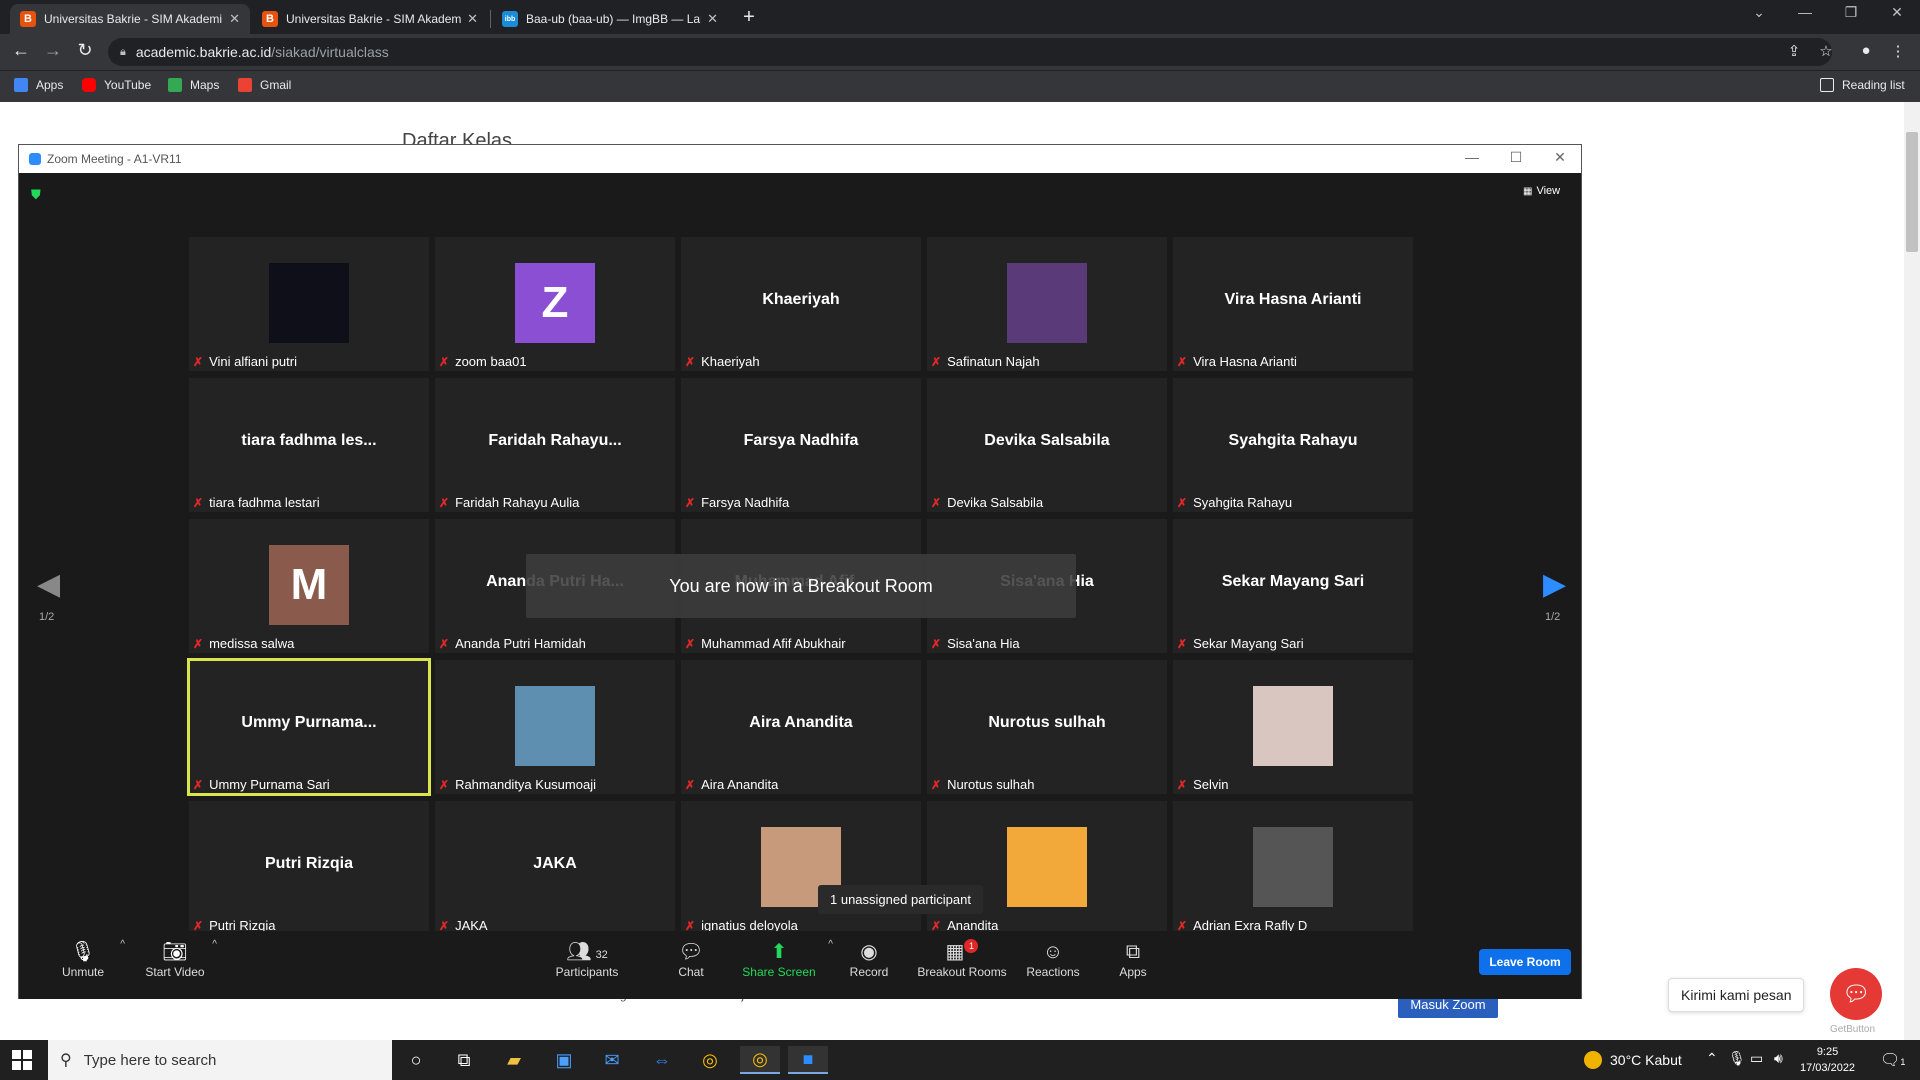 The width and height of the screenshot is (1920, 1080). Describe the element at coordinates (220, 1060) in the screenshot. I see `taskbar-search-box: ⚲ Type here to search` at that location.